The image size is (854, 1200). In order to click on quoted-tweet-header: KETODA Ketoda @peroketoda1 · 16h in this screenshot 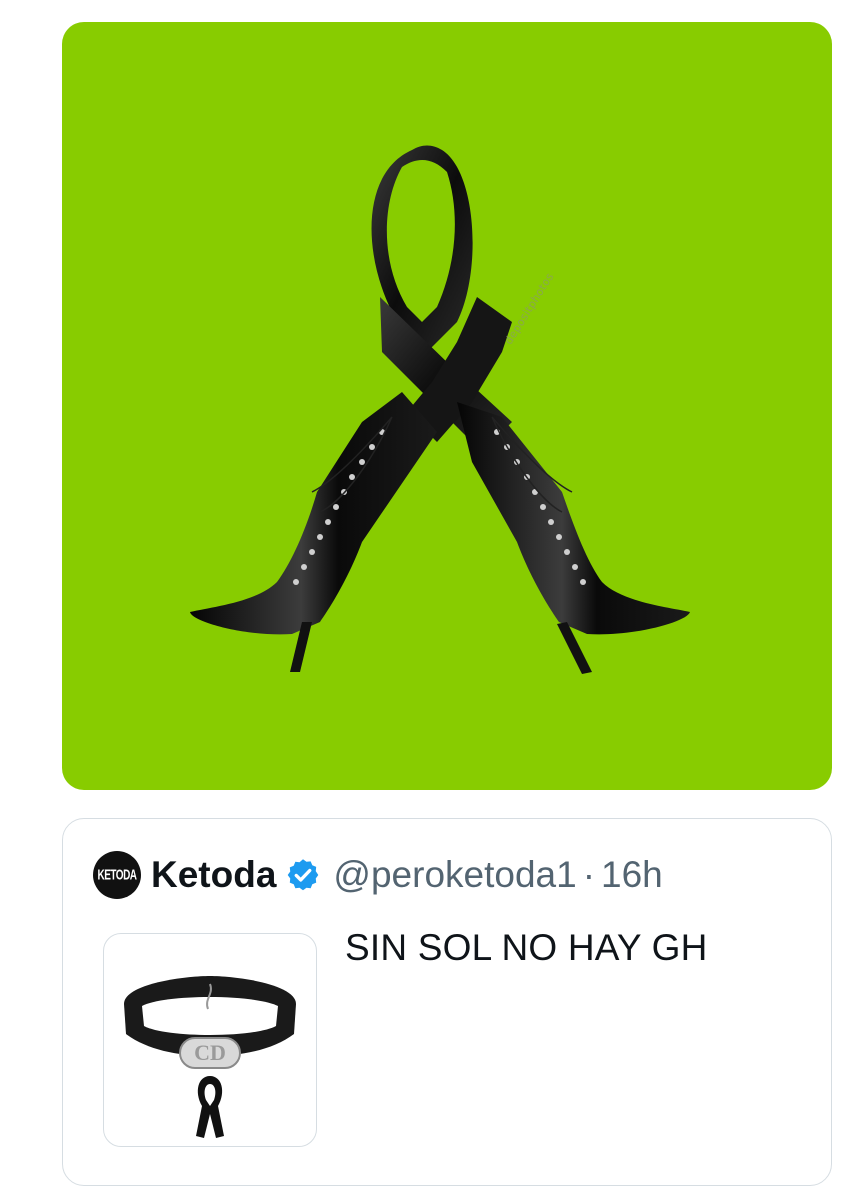, I will do `click(378, 875)`.